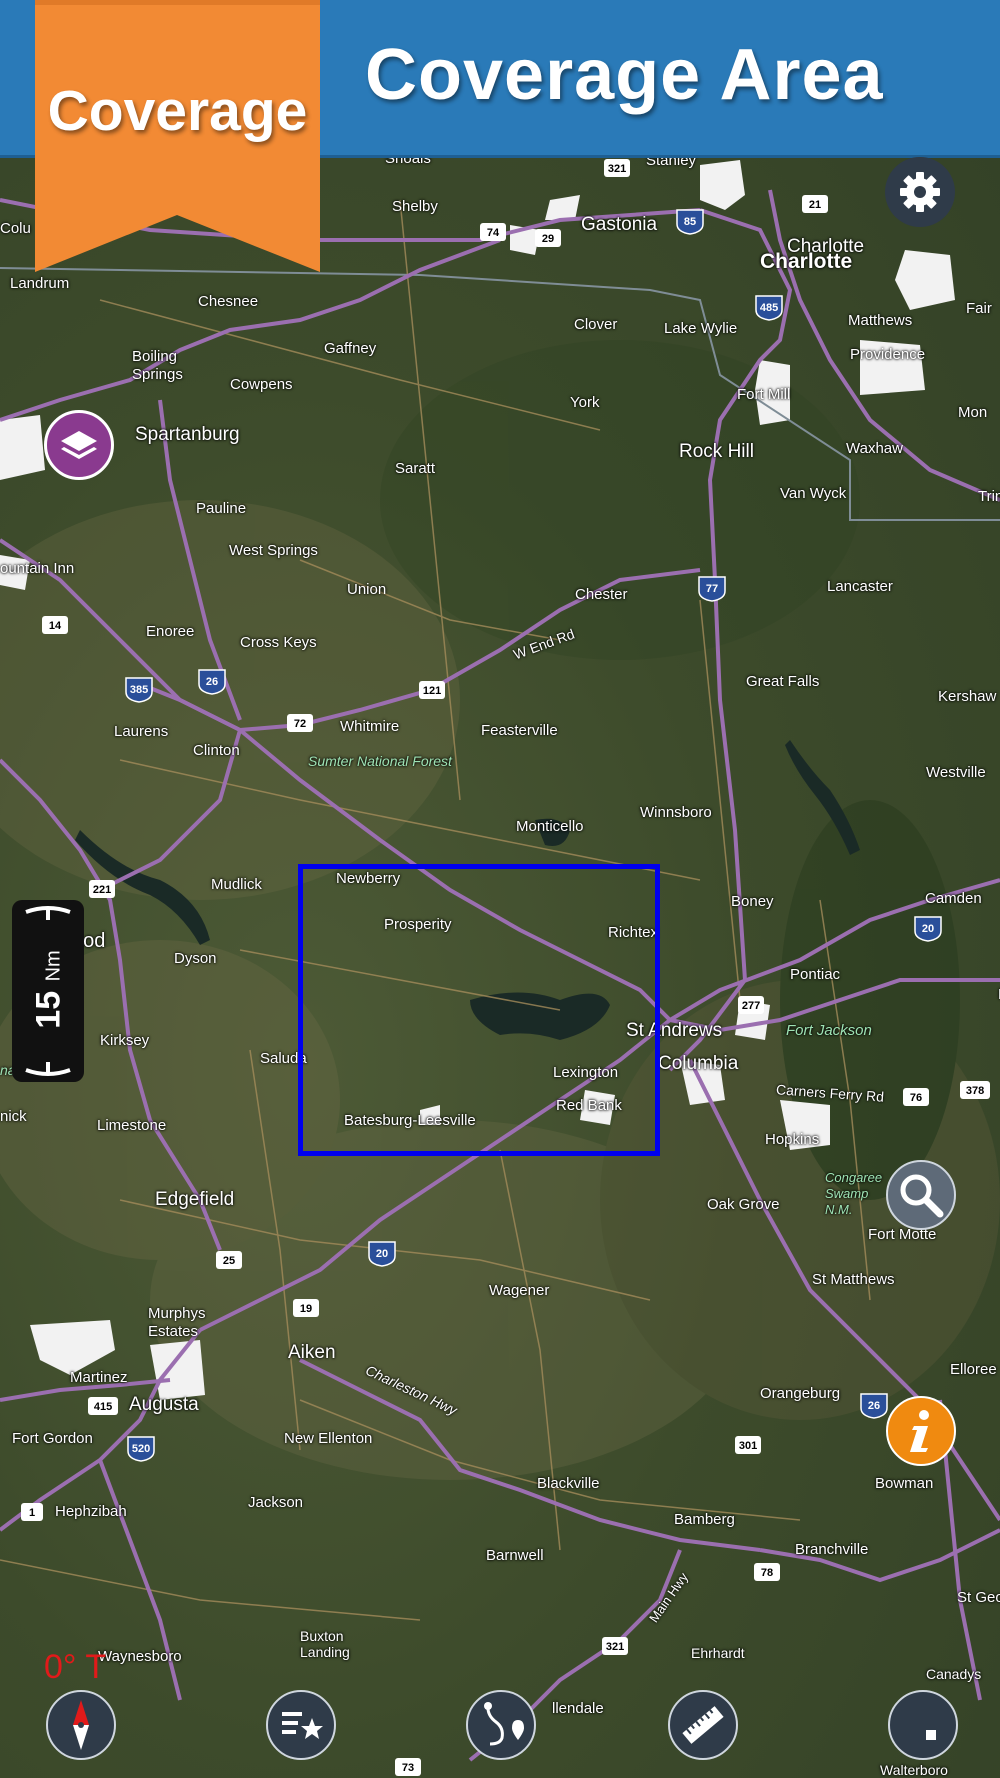 The width and height of the screenshot is (1000, 1778). I want to click on place-label: Columbia, so click(698, 1063).